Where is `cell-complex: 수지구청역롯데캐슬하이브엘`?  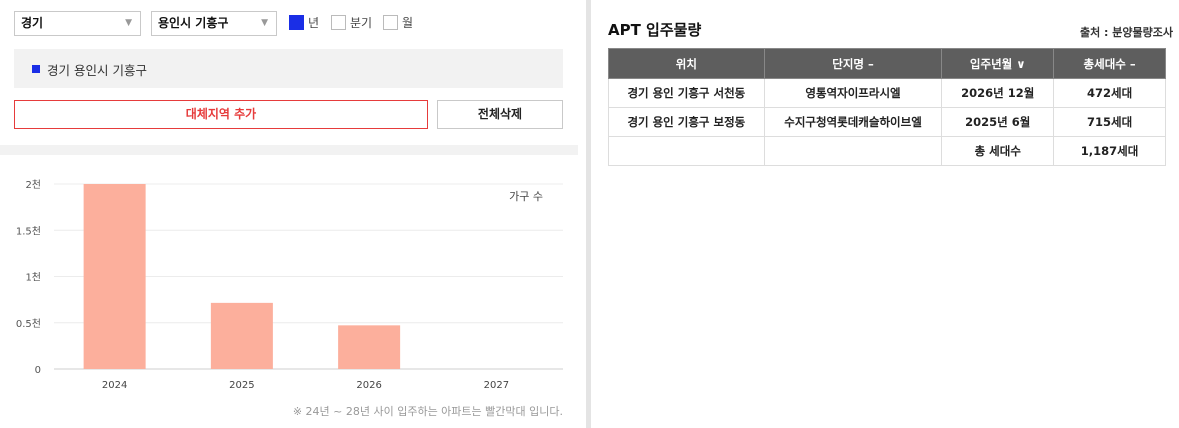
cell-complex: 수지구청역롯데캐슬하이브엘 is located at coordinates (853, 122).